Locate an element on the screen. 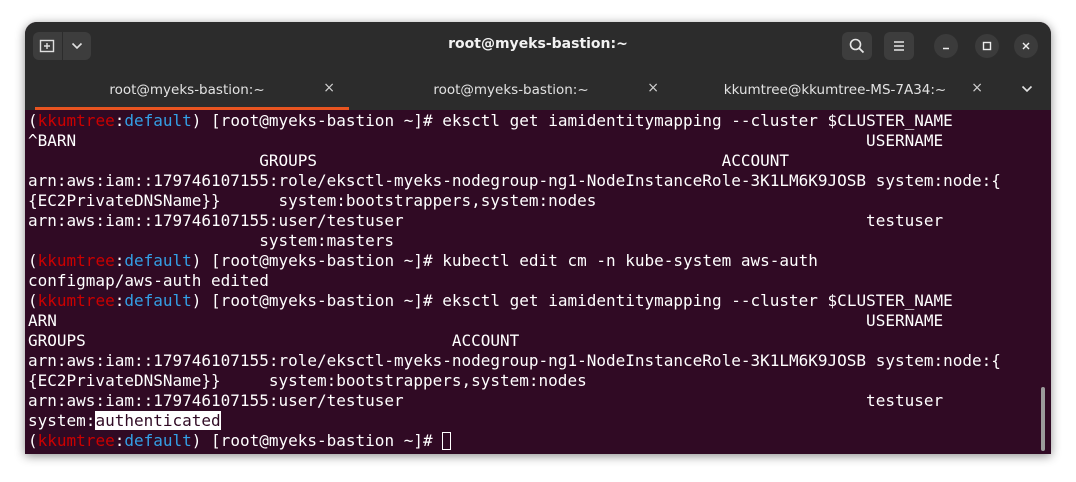  tabs-overflow-button is located at coordinates (1027, 89).